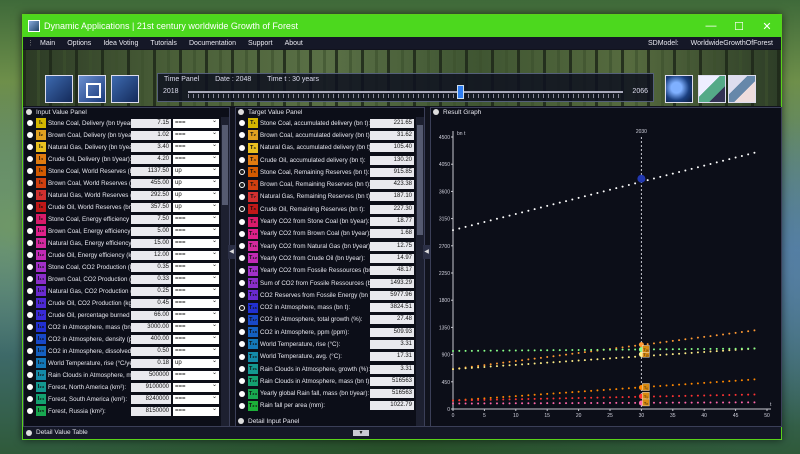 This screenshot has height=454, width=800. What do you see at coordinates (273, 421) in the screenshot?
I see `detail-input-panel-label: Detail Input Panel` at bounding box center [273, 421].